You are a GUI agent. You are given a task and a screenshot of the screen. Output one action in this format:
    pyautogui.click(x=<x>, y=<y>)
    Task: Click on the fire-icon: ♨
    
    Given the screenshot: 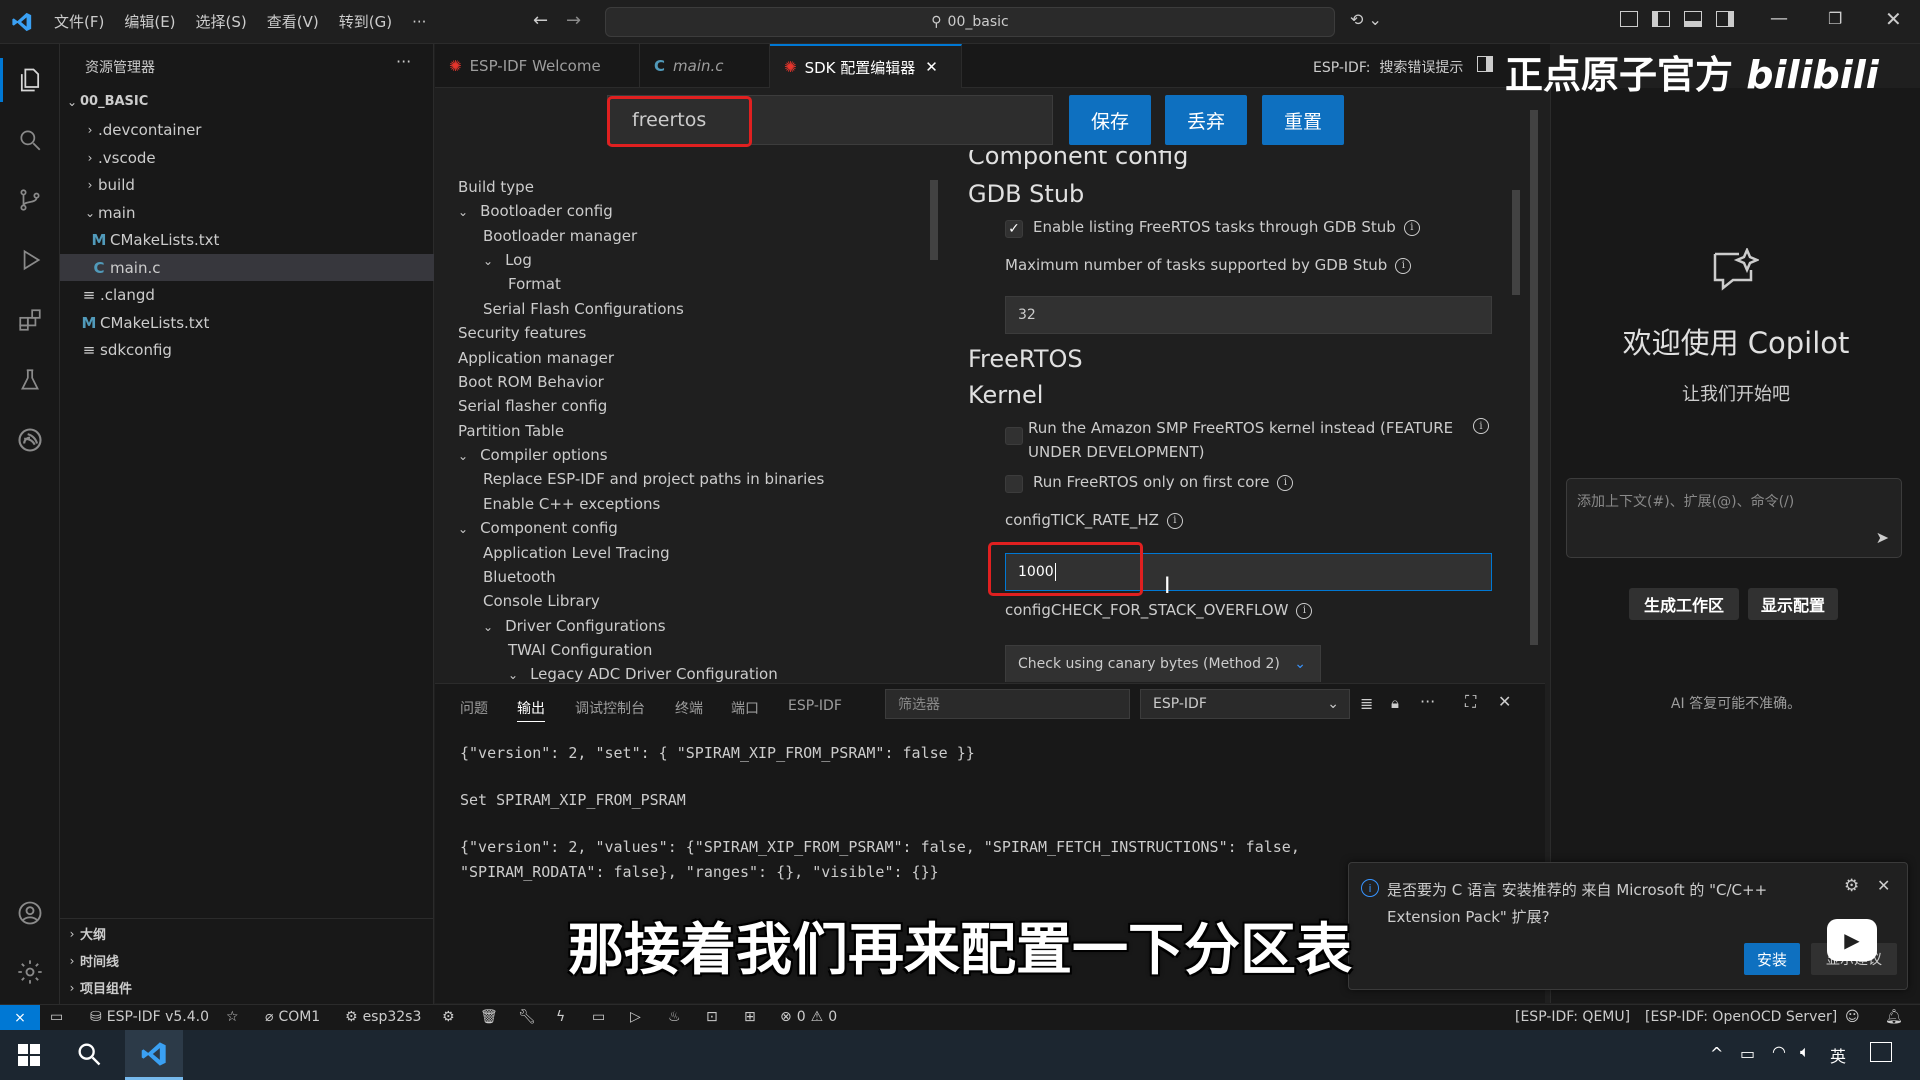 What is the action you would take?
    pyautogui.click(x=674, y=1017)
    